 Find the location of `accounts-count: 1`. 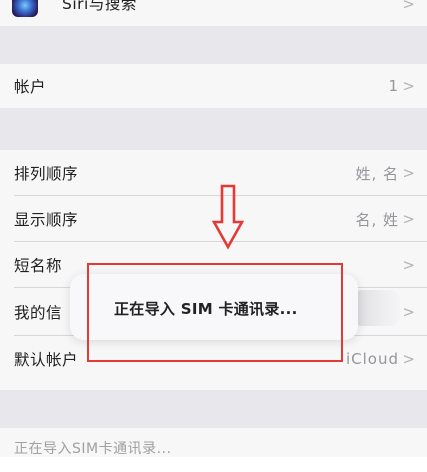

accounts-count: 1 is located at coordinates (393, 86).